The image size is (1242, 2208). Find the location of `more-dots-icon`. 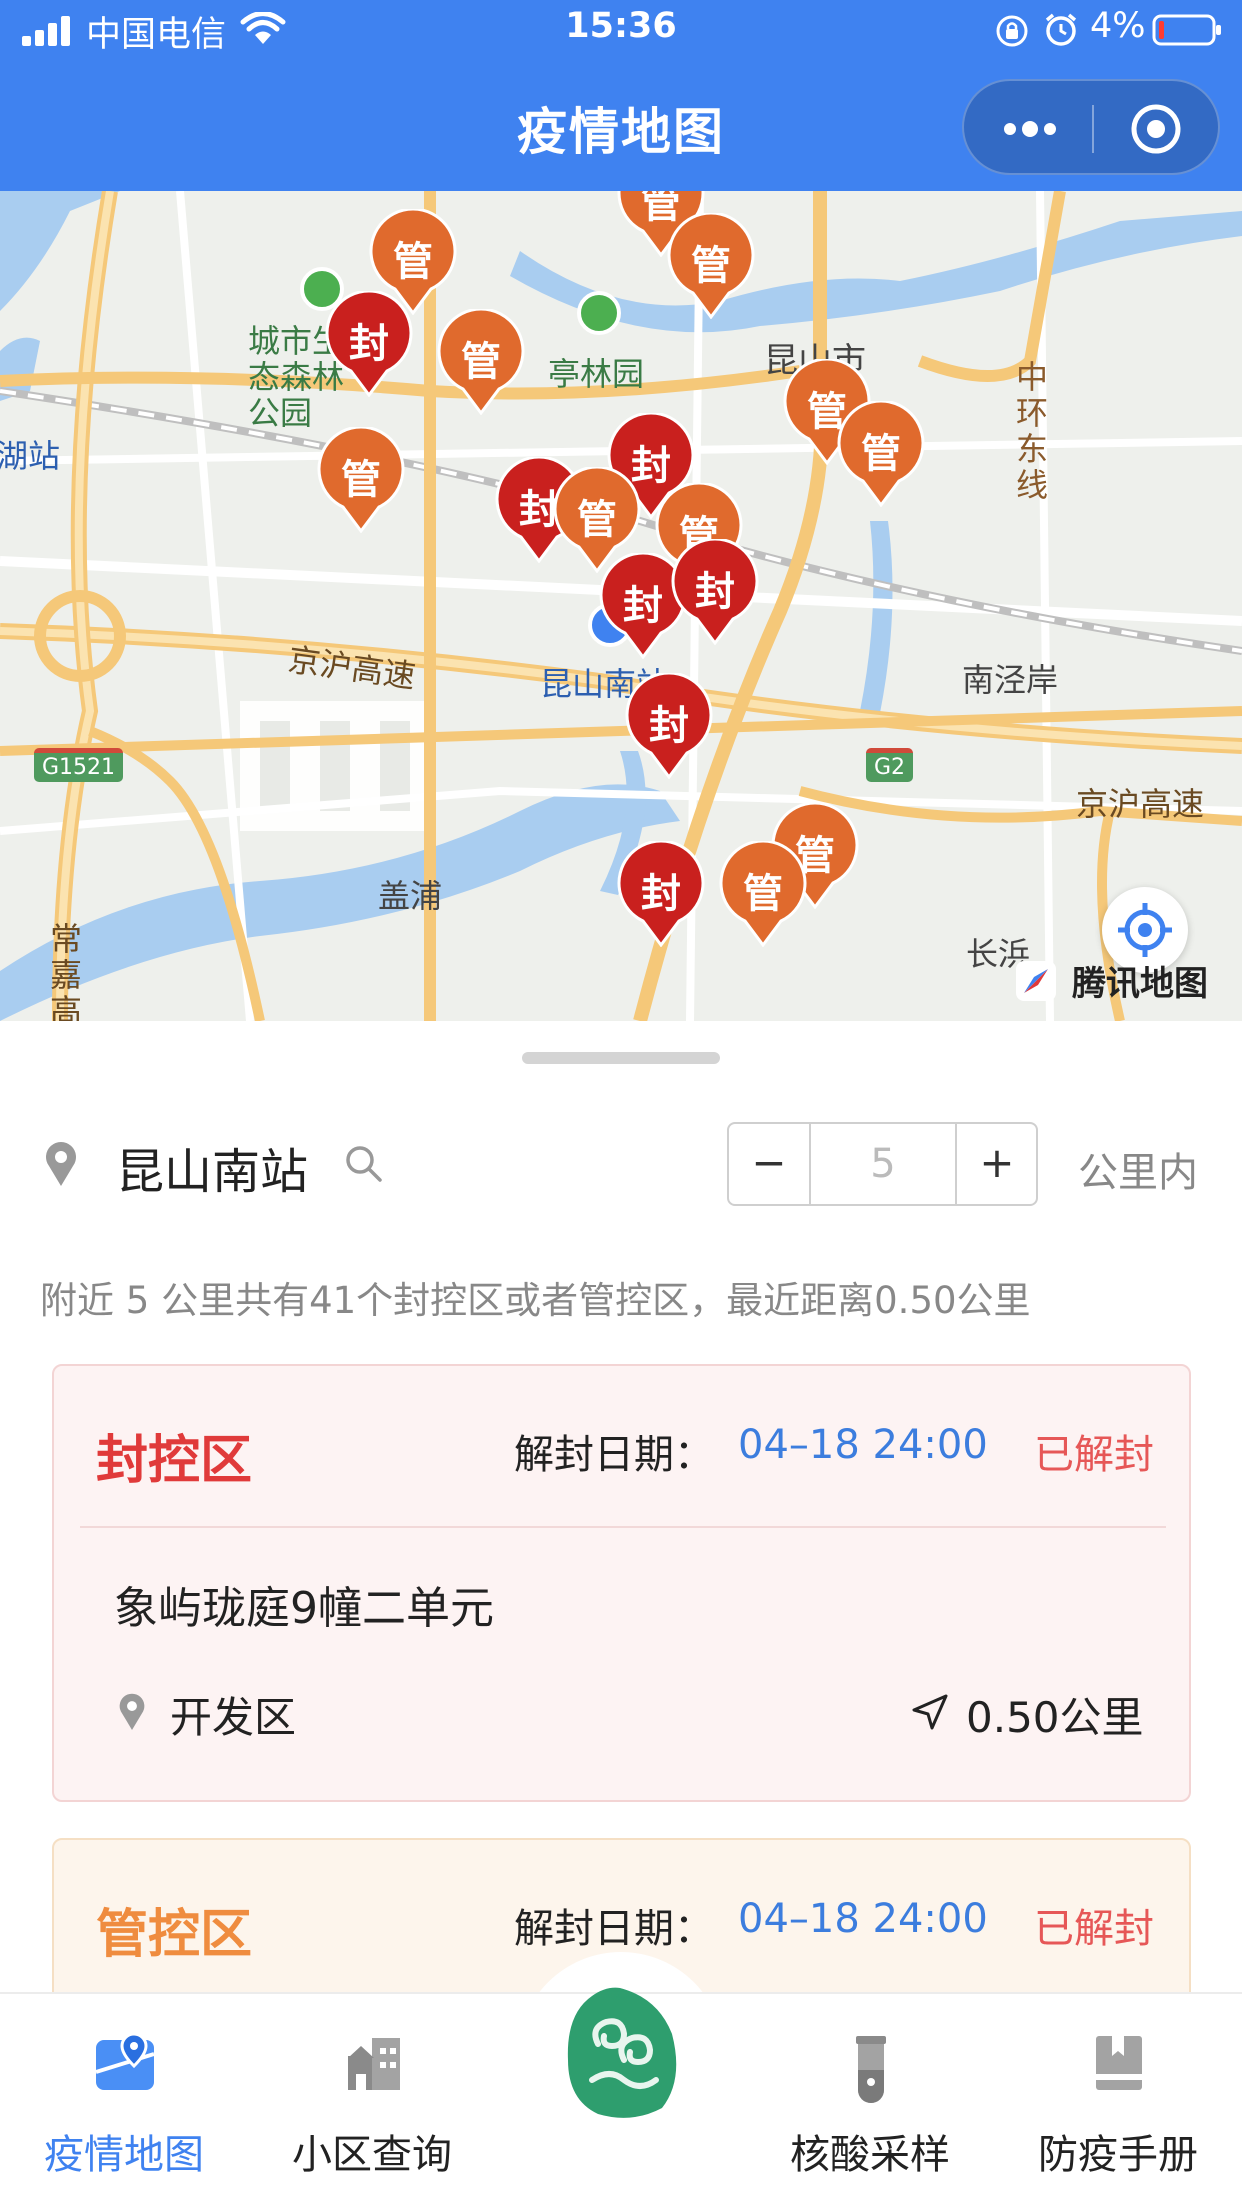

more-dots-icon is located at coordinates (1030, 129).